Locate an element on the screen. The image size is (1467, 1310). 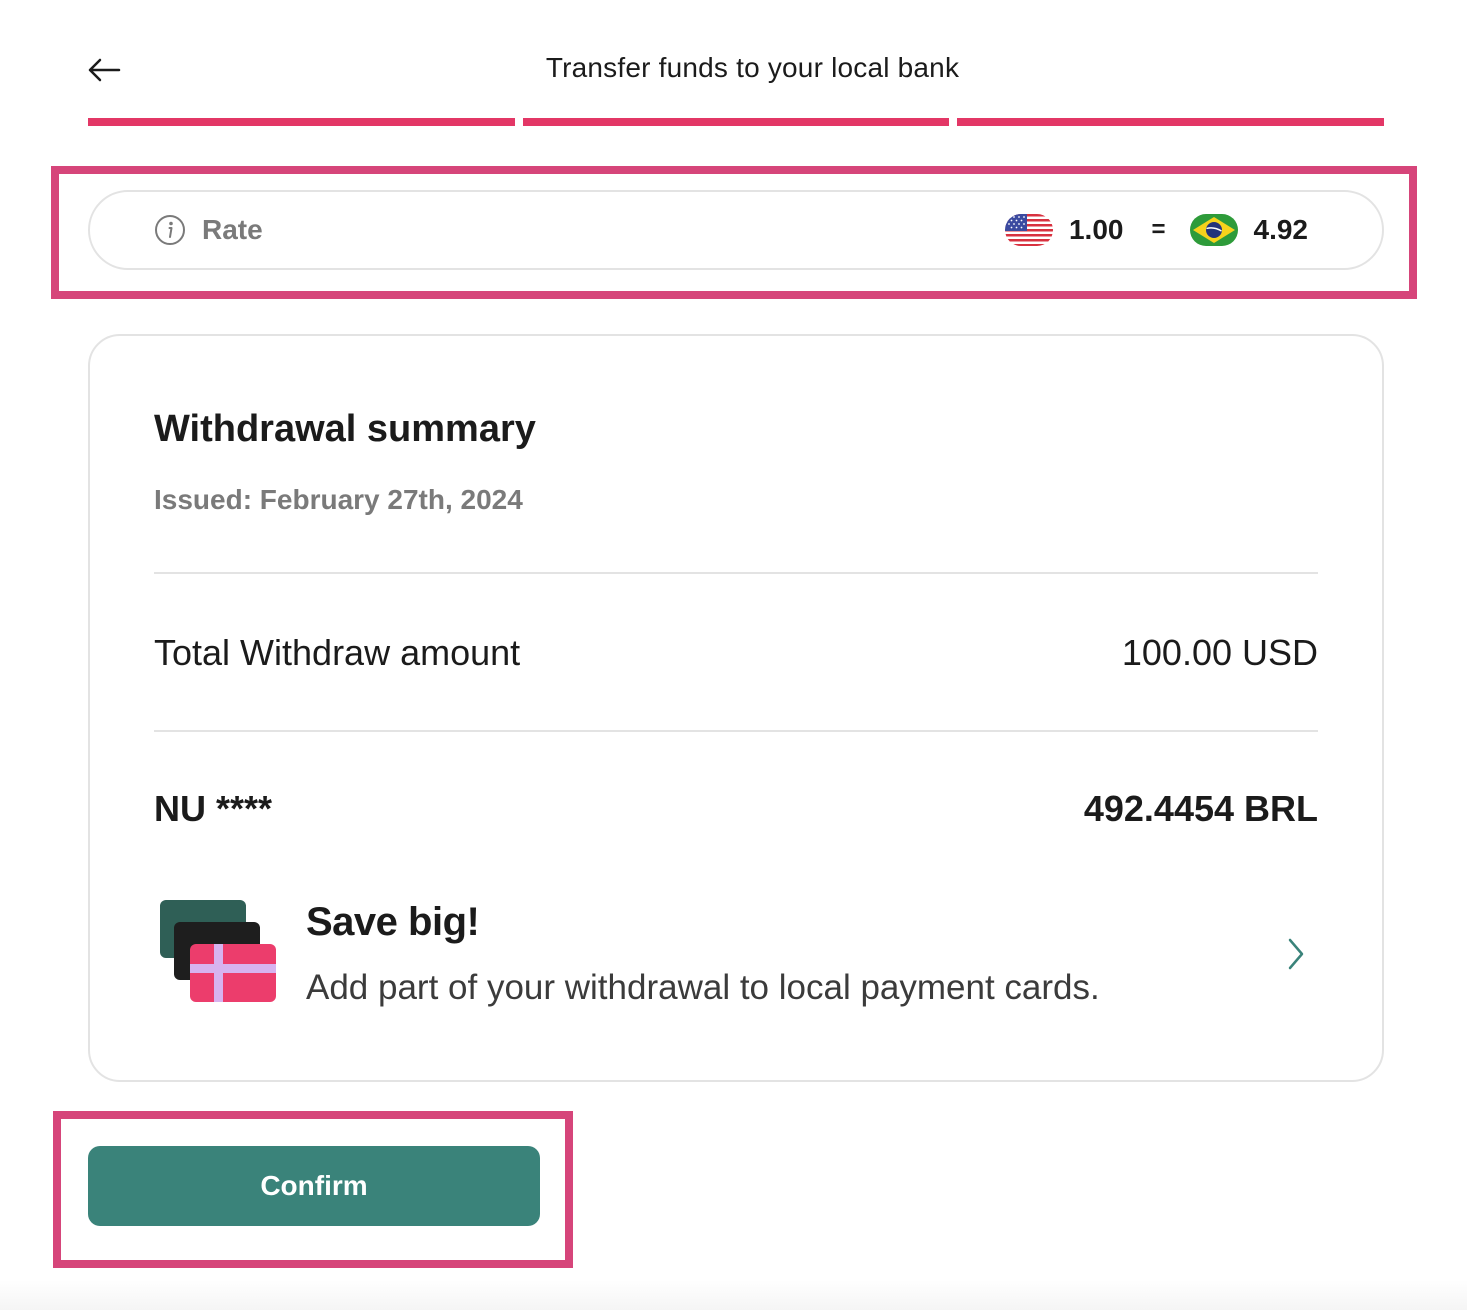
promo-title: Save big! is located at coordinates (393, 922).